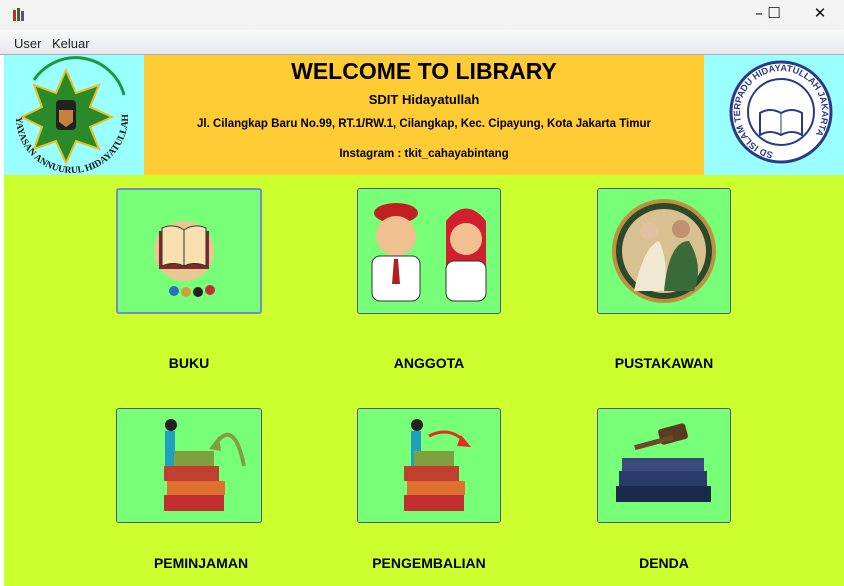 The image size is (844, 586). I want to click on anggota-button, so click(429, 251).